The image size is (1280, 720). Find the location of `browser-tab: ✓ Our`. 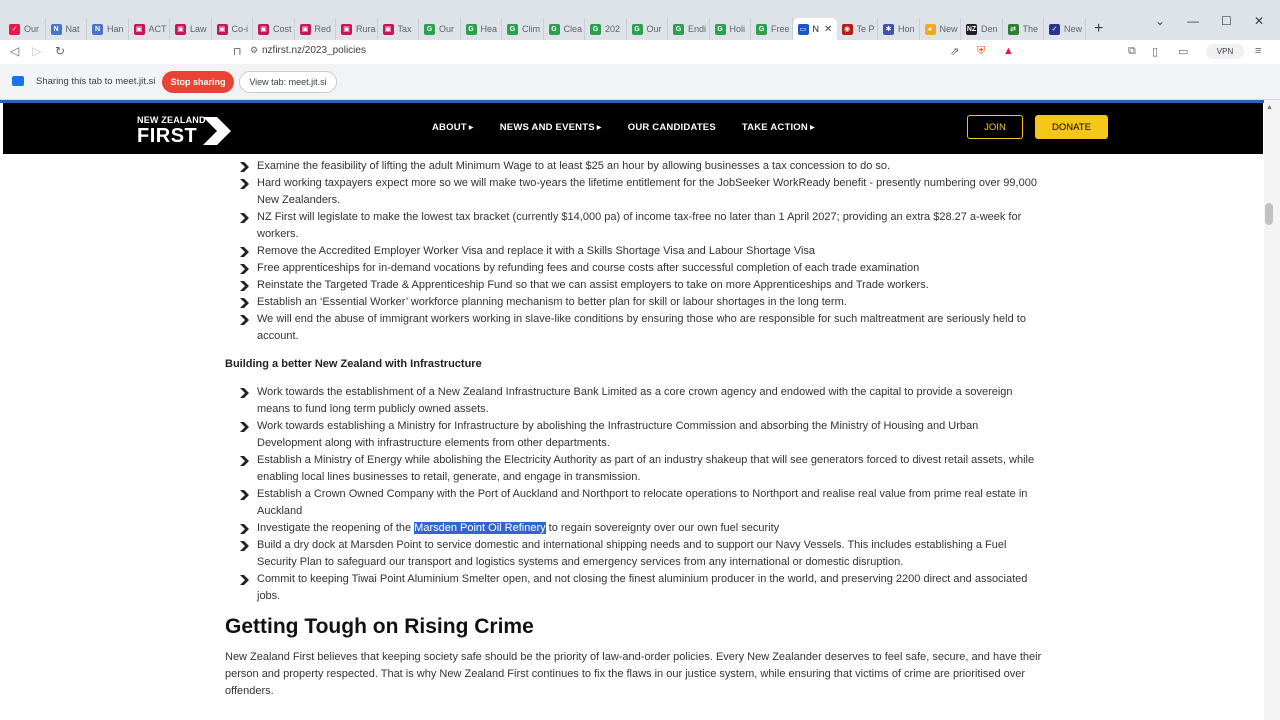

browser-tab: ✓ Our is located at coordinates (25, 29).